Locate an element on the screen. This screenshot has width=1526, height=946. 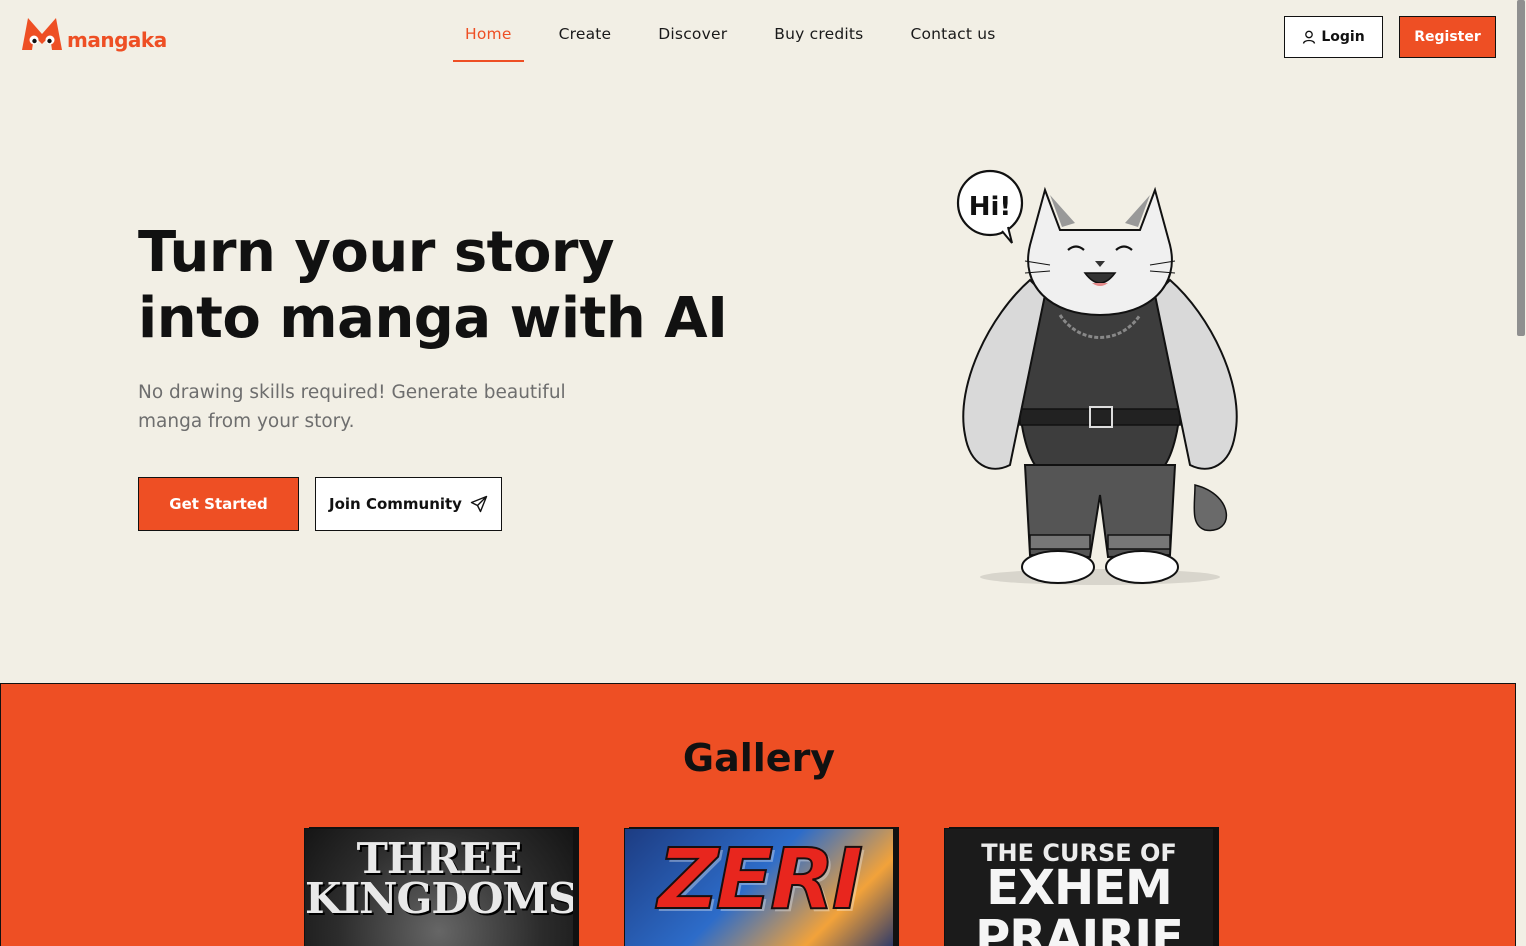
cover-title: THREE KINGDOMS is located at coordinates (439, 879).